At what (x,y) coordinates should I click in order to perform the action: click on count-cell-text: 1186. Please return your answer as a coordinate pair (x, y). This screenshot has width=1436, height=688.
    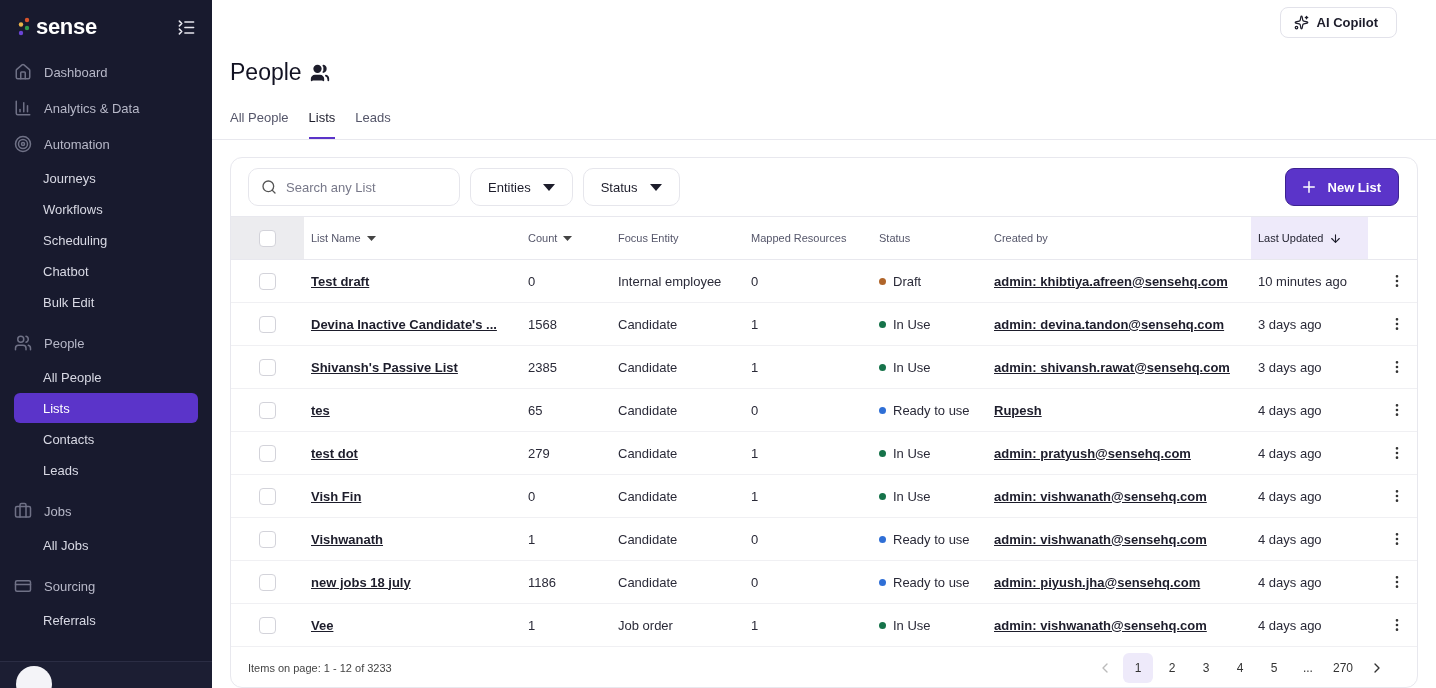
    Looking at the image, I should click on (542, 582).